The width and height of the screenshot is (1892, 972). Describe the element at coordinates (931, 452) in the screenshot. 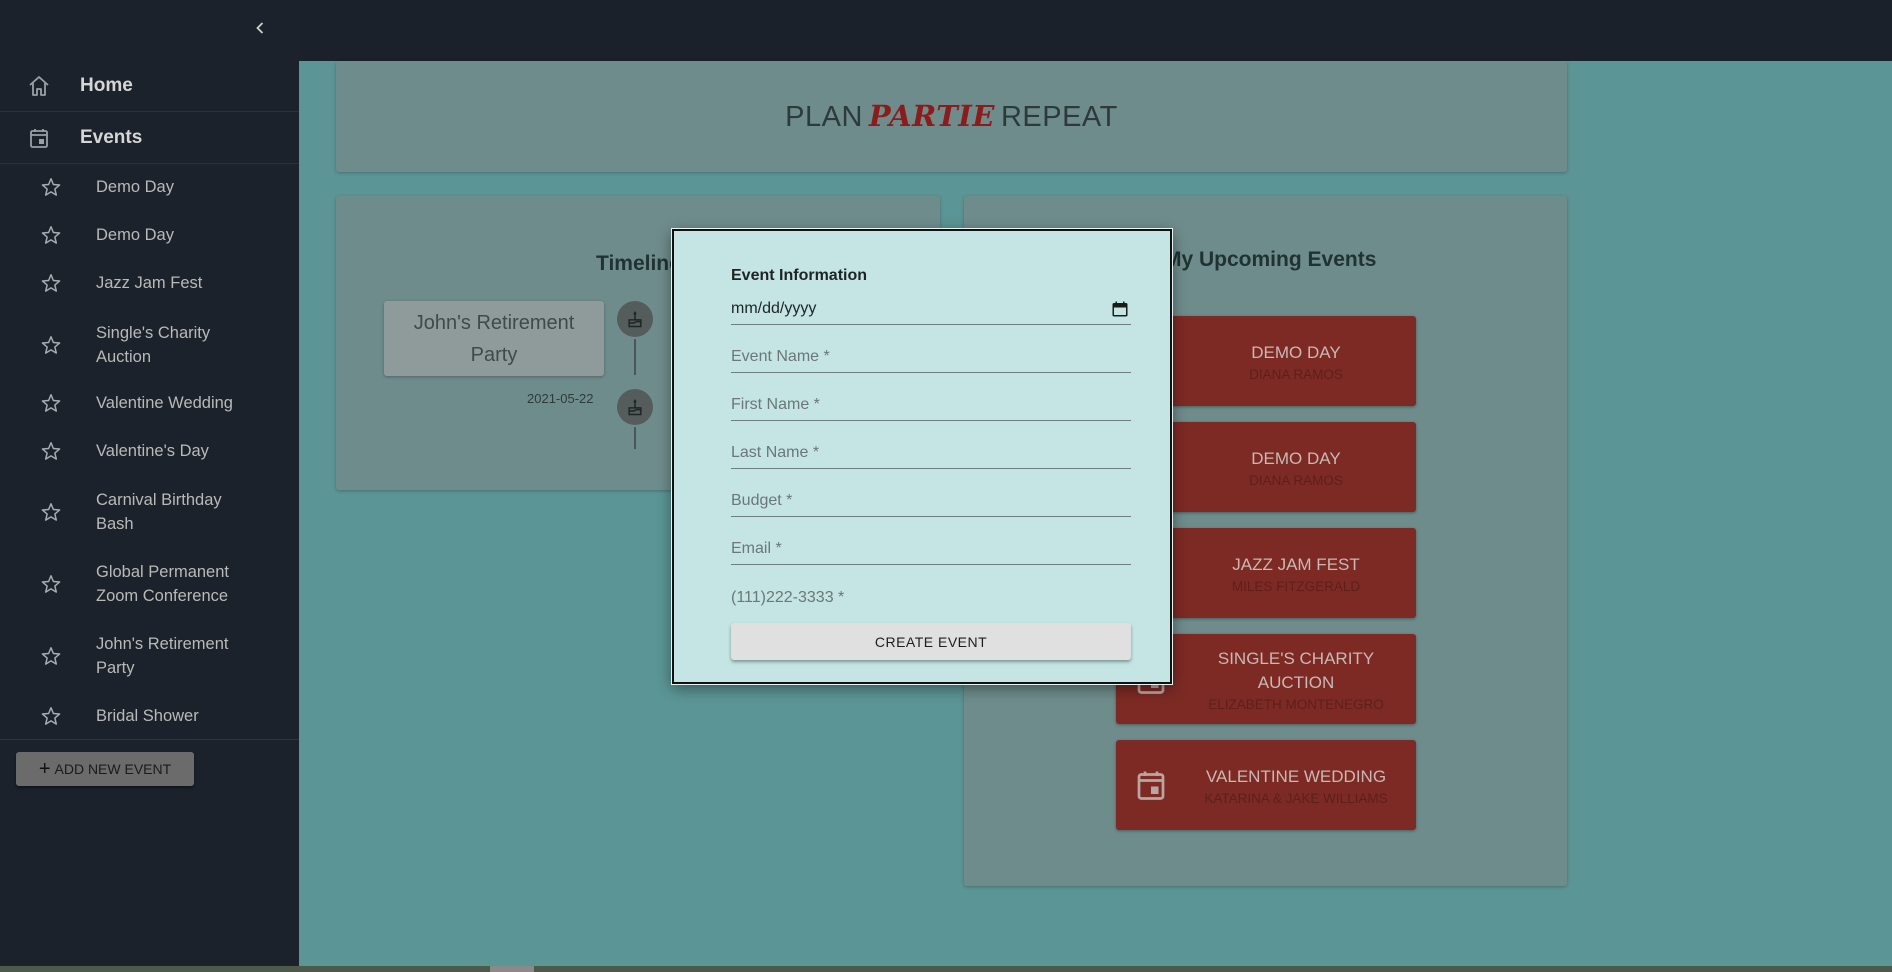

I see `last-name-field: Last Name *` at that location.